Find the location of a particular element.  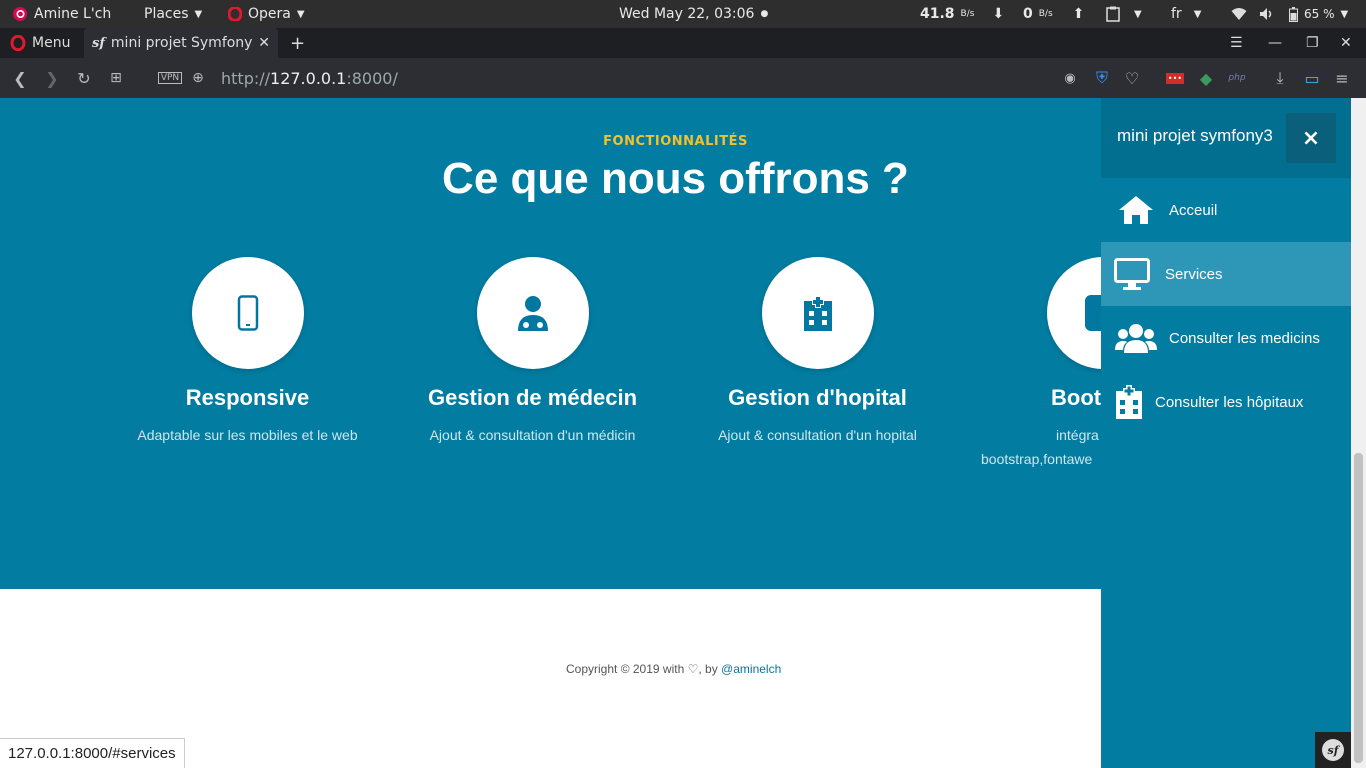

status-link-preview: 127.0.0.1:8000/#services is located at coordinates (92, 753).